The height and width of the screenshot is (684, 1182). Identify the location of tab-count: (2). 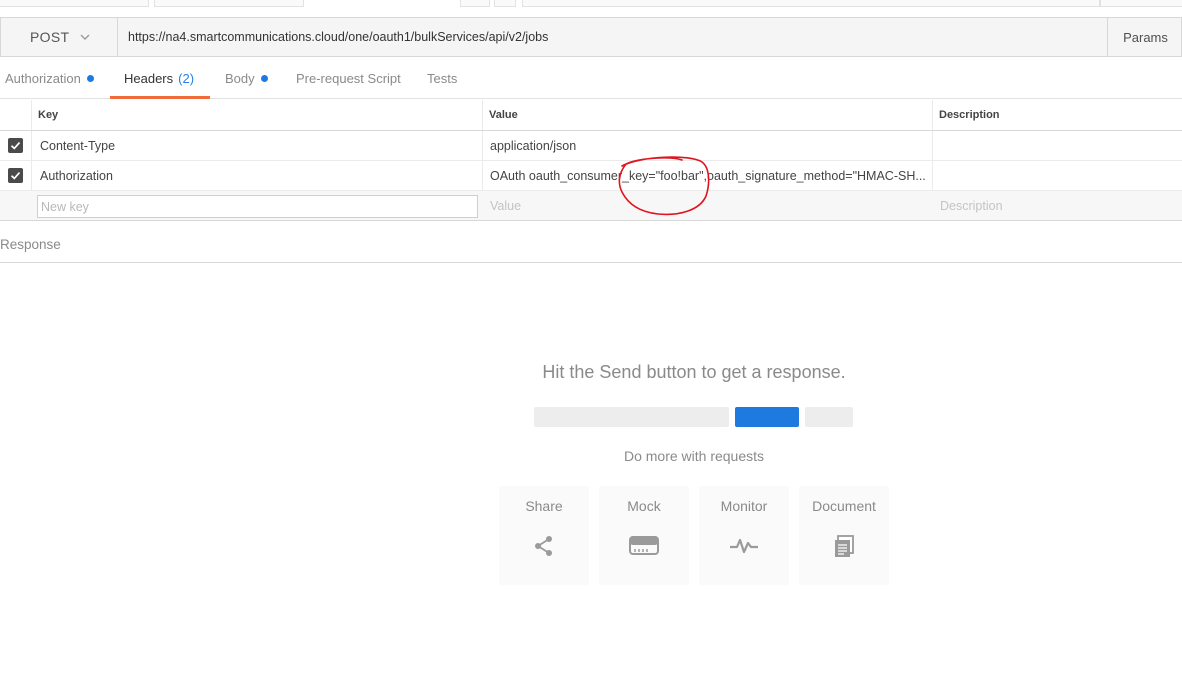
(186, 78).